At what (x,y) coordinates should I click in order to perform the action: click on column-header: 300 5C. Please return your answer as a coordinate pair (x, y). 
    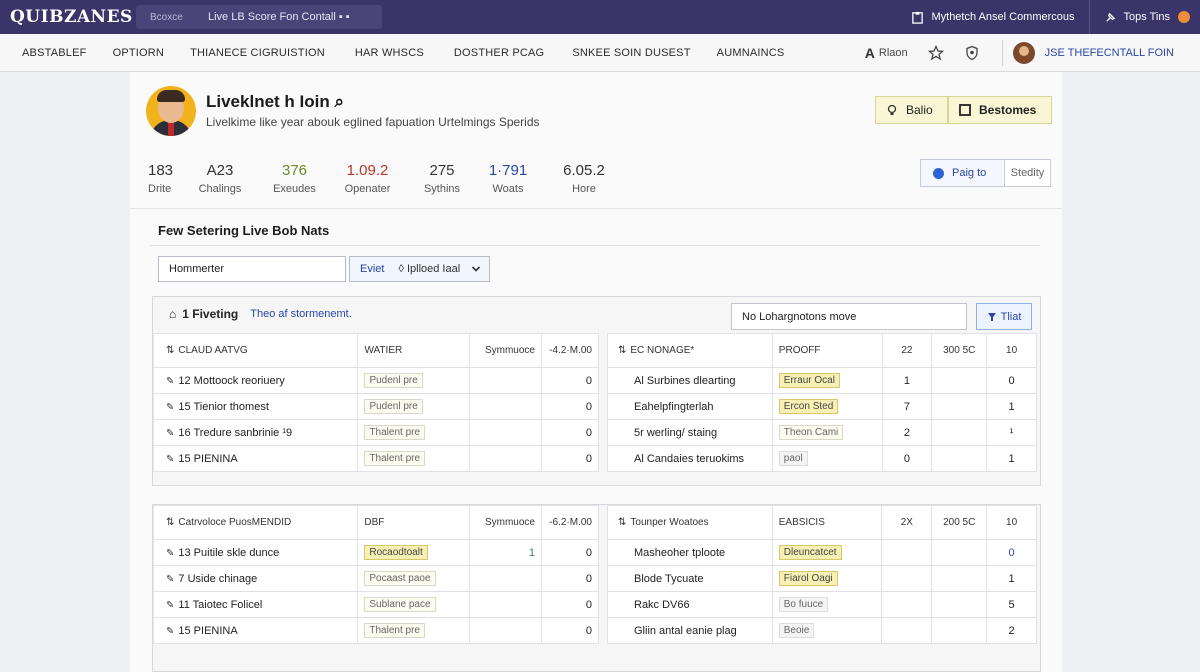
    Looking at the image, I should click on (959, 350).